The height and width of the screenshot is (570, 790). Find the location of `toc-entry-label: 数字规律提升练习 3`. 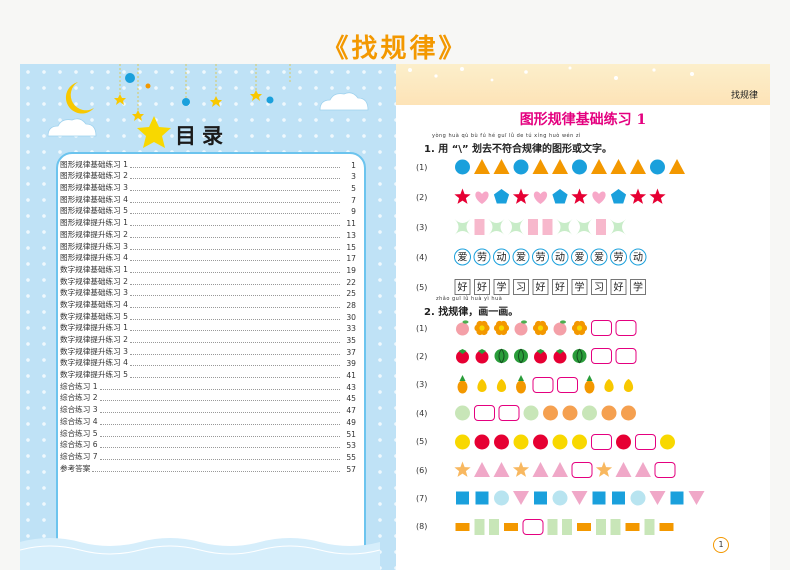

toc-entry-label: 数字规律提升练习 3 is located at coordinates (94, 351).